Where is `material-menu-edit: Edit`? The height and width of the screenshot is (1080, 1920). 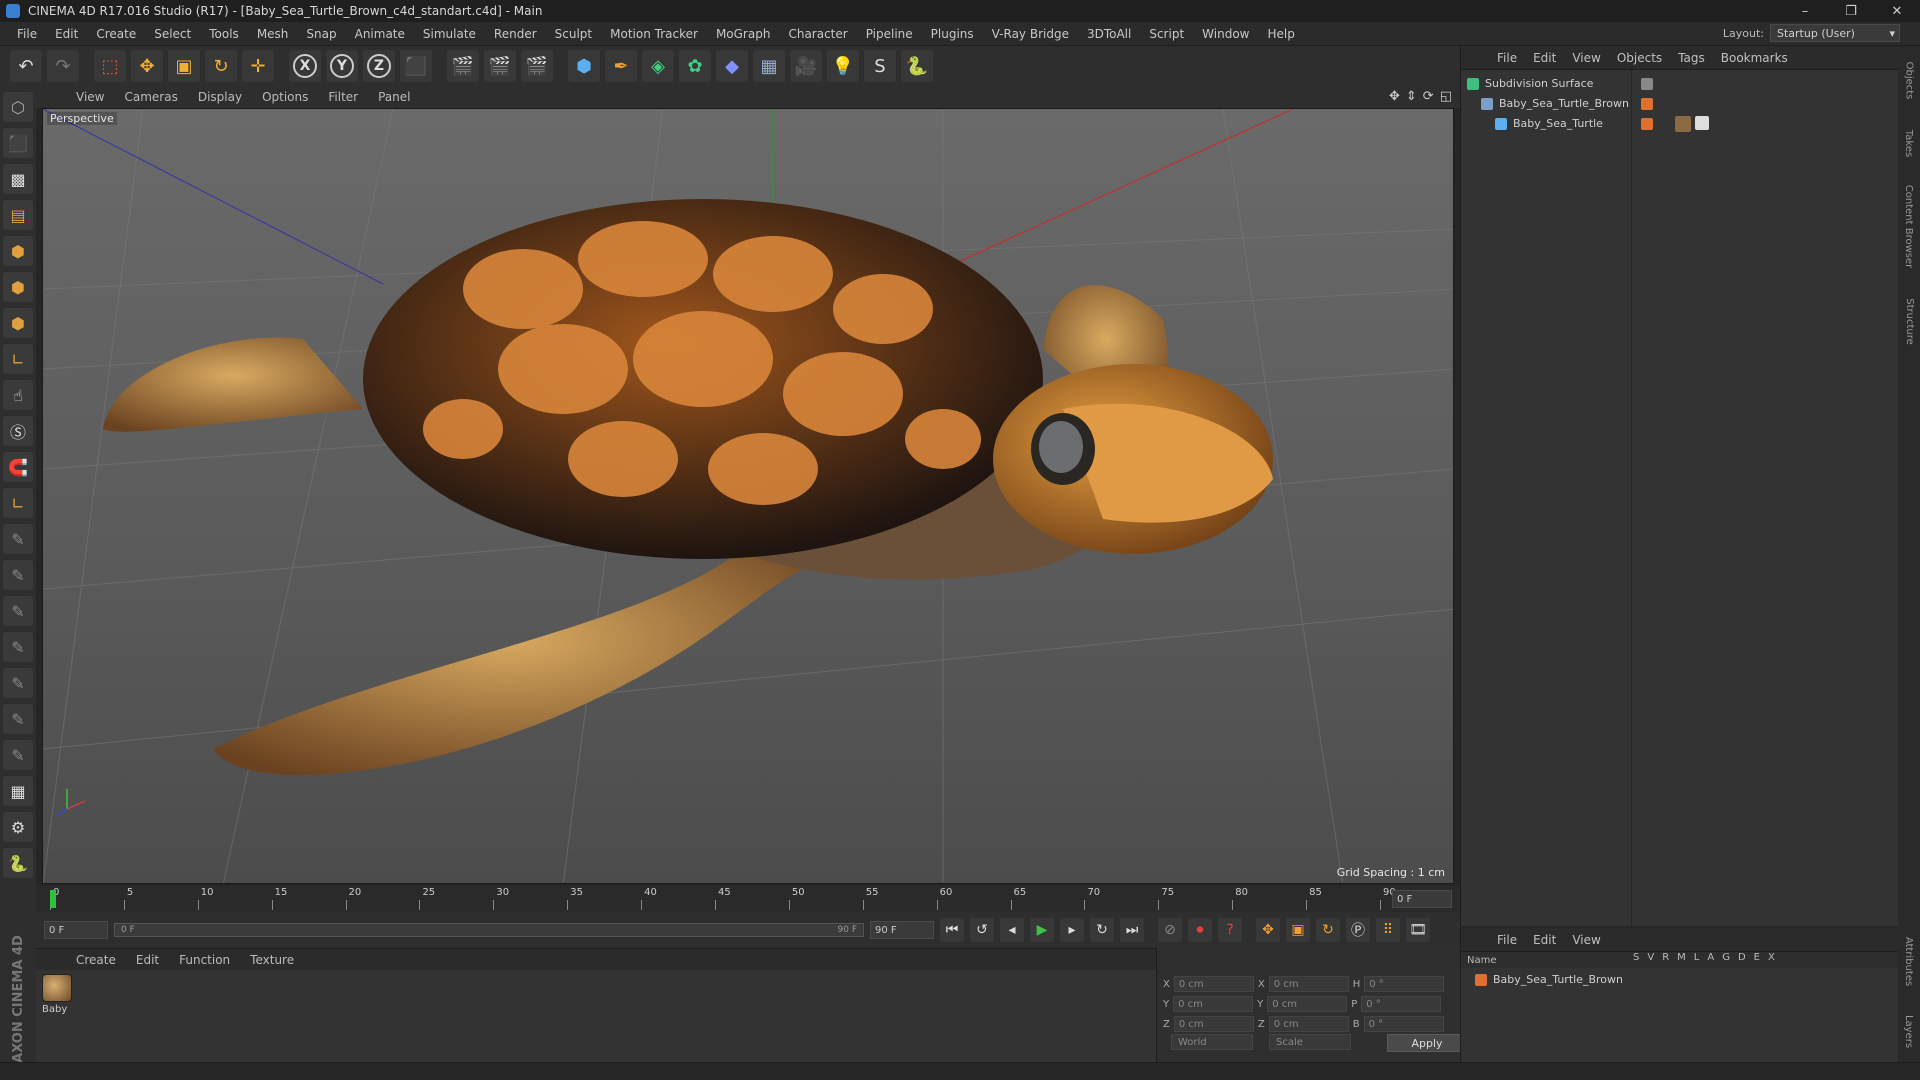
material-menu-edit: Edit is located at coordinates (147, 960).